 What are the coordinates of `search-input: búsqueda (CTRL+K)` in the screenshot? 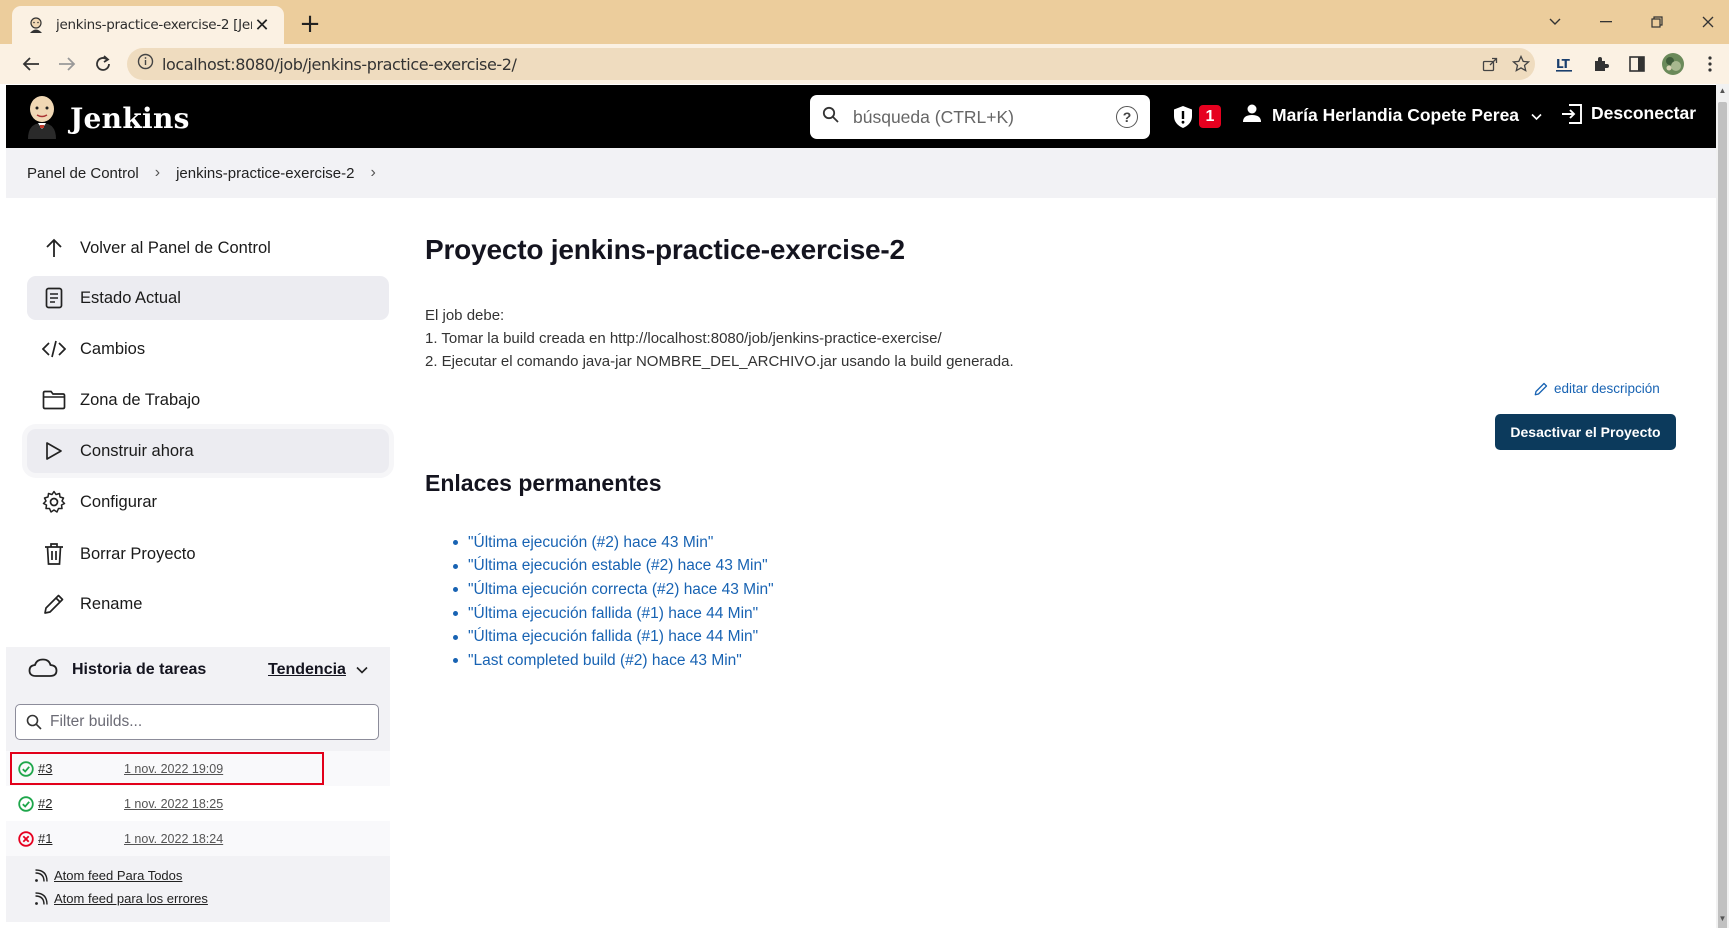 It's located at (984, 117).